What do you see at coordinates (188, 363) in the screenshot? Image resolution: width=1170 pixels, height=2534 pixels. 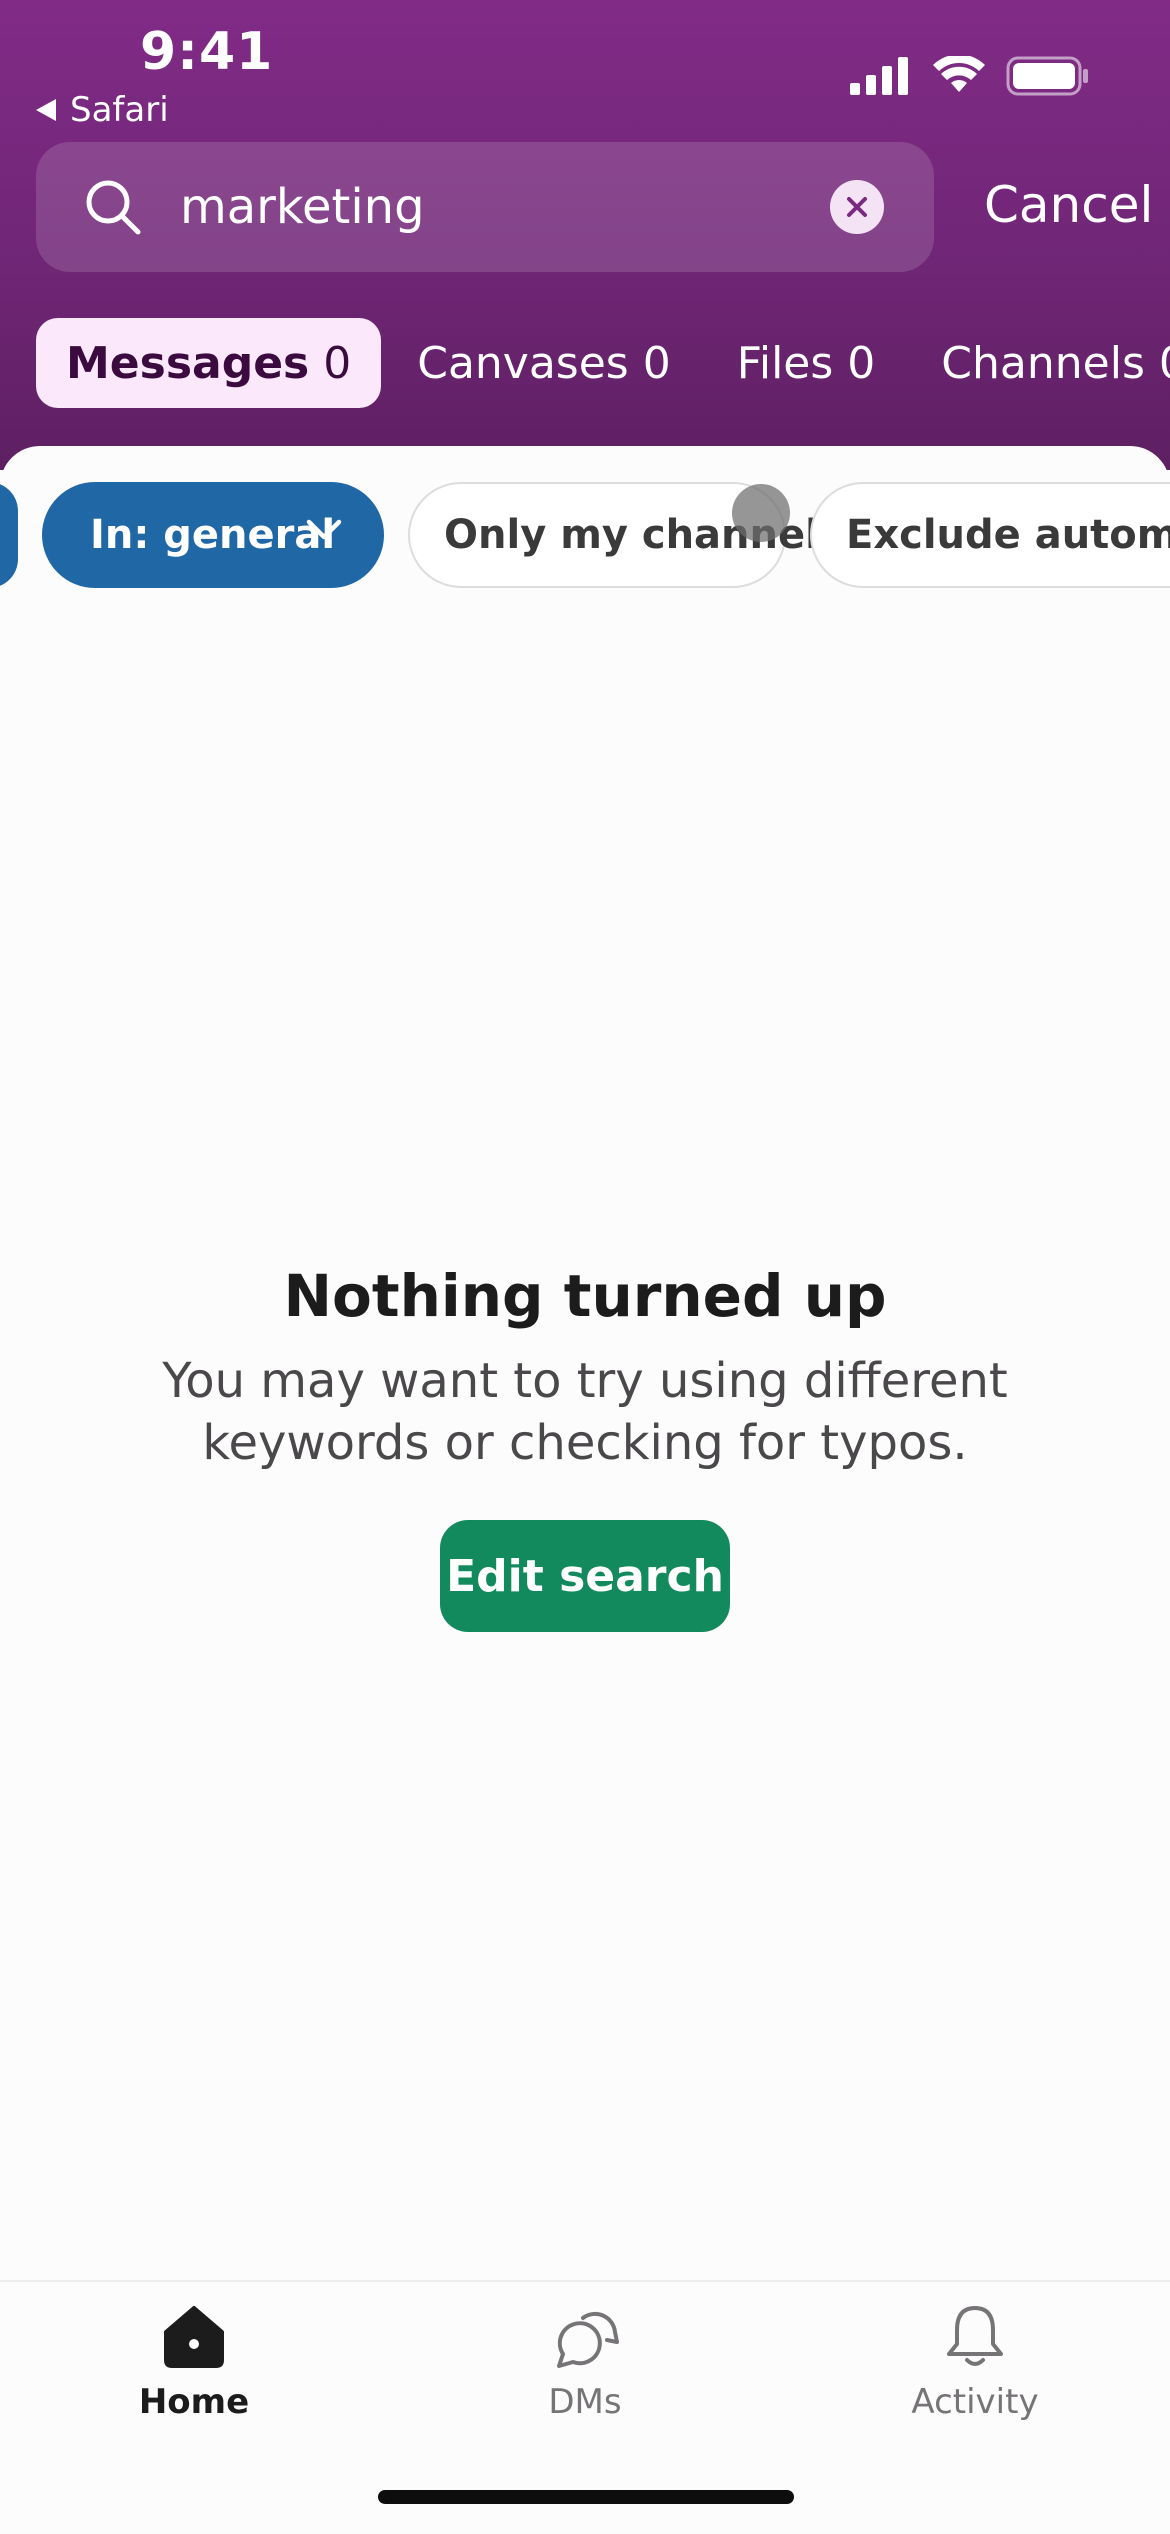 I see `tab-label: Messages` at bounding box center [188, 363].